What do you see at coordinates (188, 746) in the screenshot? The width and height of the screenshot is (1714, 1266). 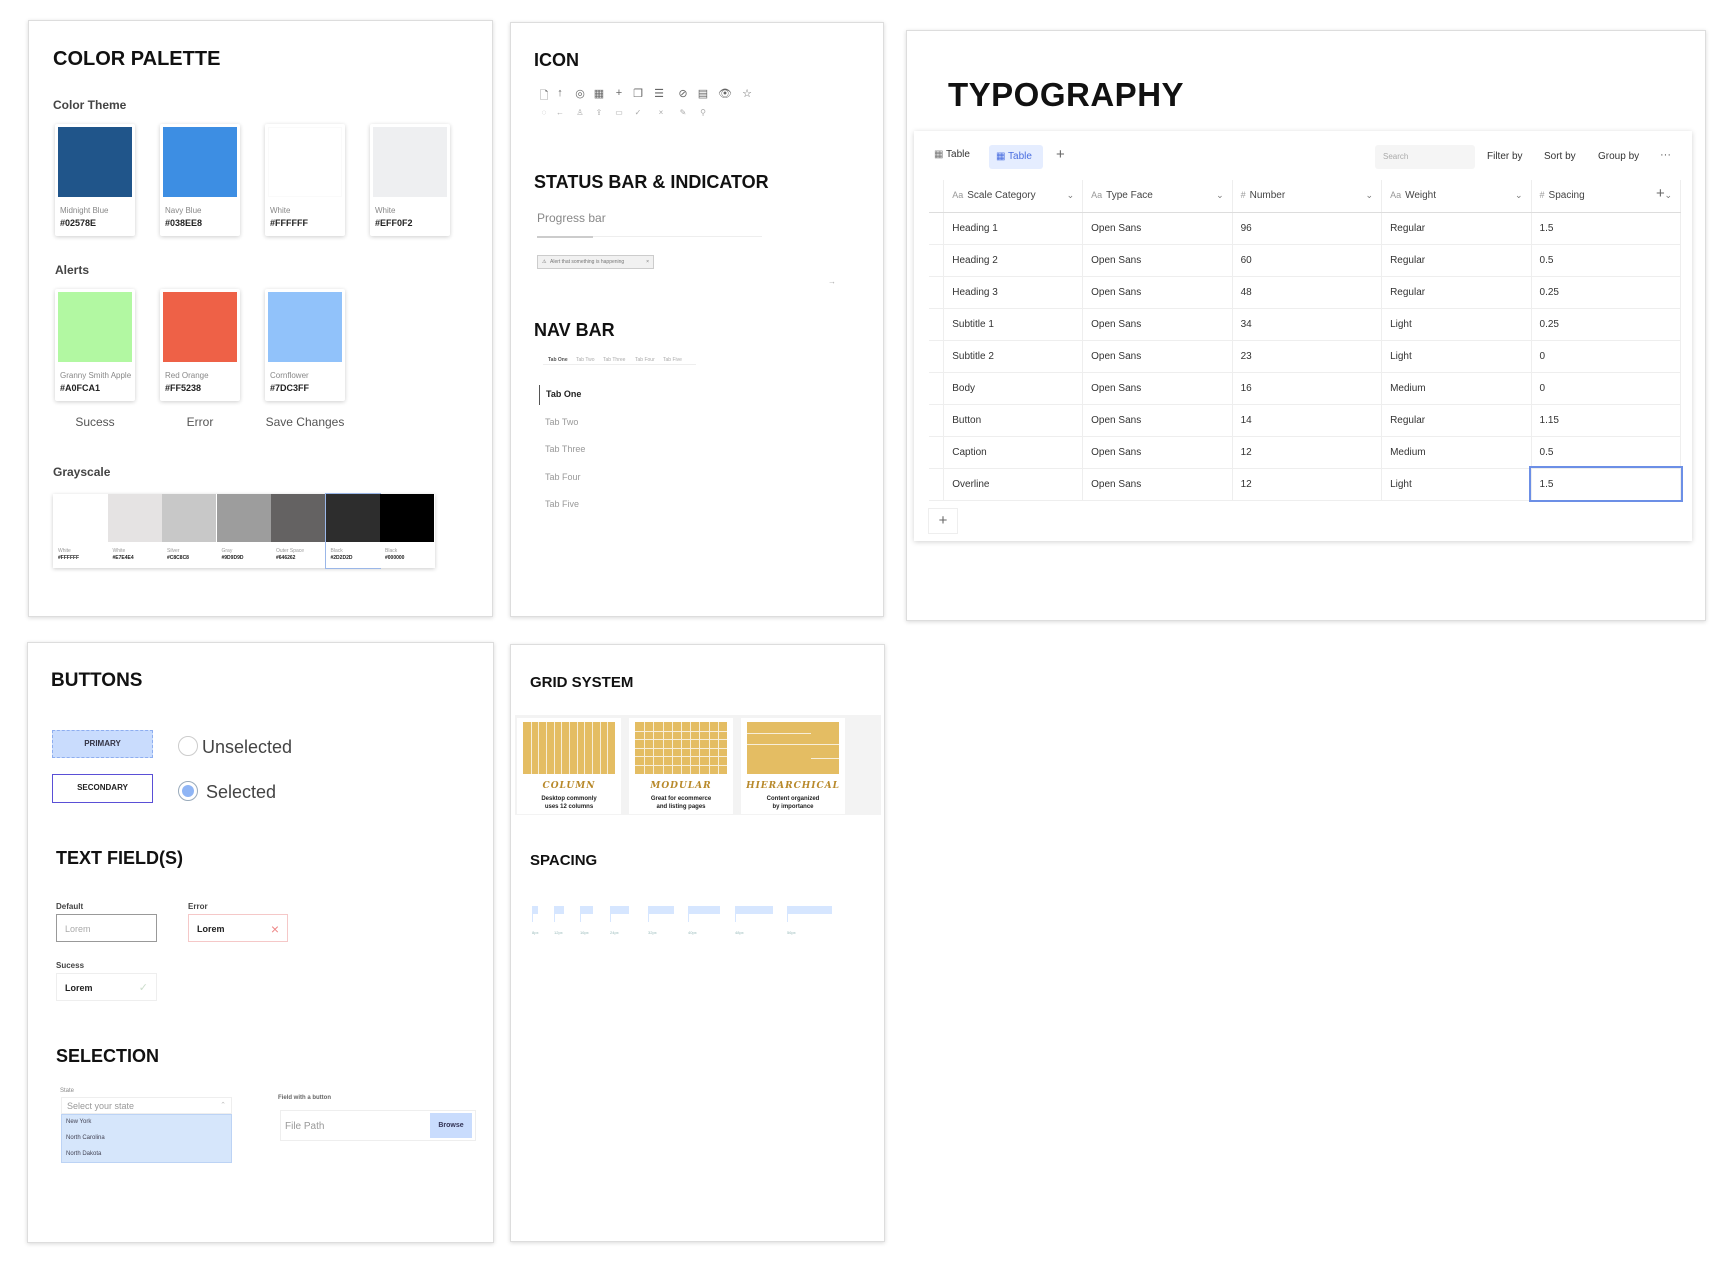 I see `radio-unselected` at bounding box center [188, 746].